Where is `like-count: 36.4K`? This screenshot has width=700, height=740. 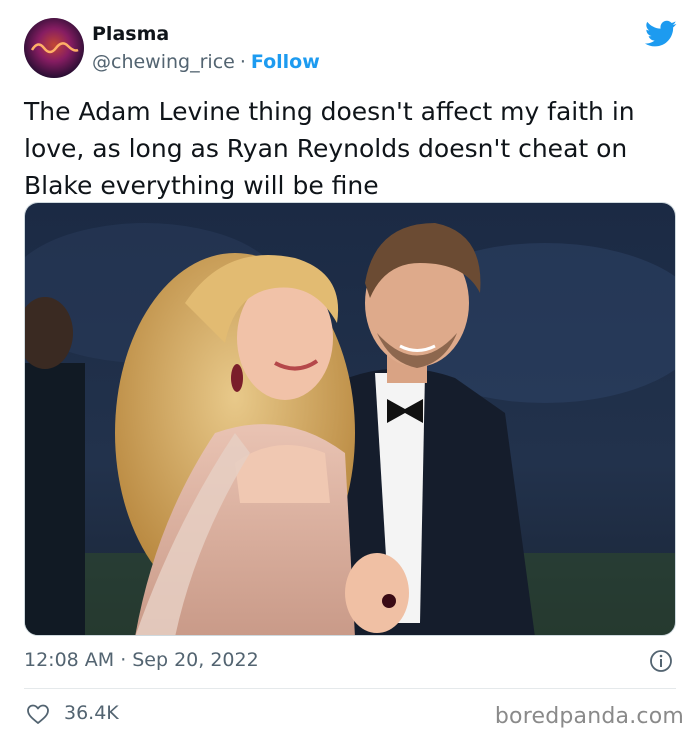 like-count: 36.4K is located at coordinates (91, 713).